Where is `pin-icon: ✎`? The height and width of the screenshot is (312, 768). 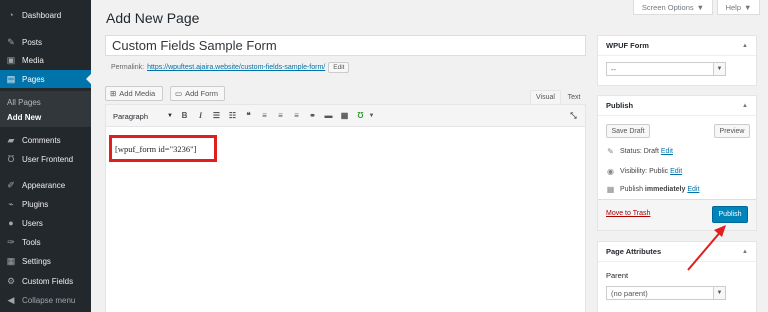 pin-icon: ✎ is located at coordinates (610, 151).